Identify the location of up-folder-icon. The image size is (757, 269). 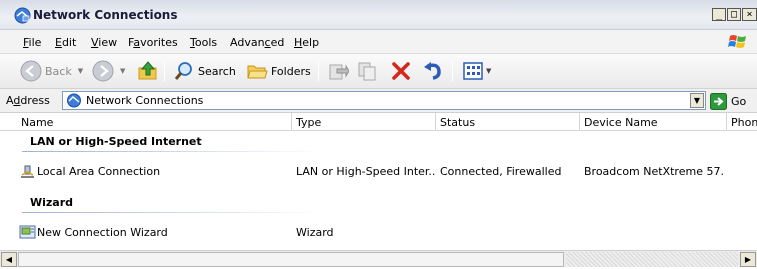
(147, 70).